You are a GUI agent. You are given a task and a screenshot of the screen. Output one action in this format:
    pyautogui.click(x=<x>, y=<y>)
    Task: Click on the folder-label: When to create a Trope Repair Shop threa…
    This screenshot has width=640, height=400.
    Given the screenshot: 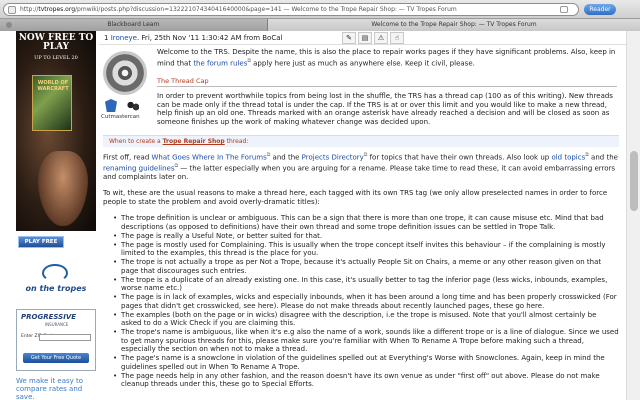 What is the action you would take?
    pyautogui.click(x=179, y=141)
    